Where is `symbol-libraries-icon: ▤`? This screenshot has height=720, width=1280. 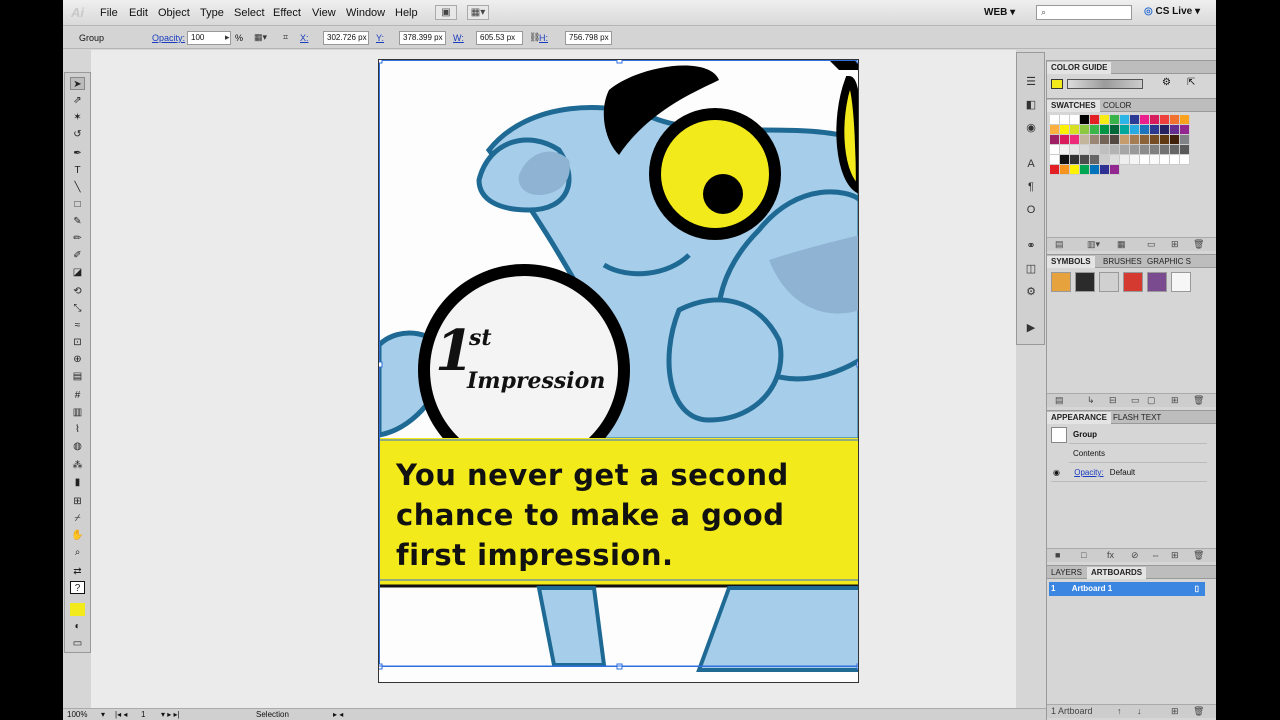
symbol-libraries-icon: ▤ is located at coordinates (1059, 400).